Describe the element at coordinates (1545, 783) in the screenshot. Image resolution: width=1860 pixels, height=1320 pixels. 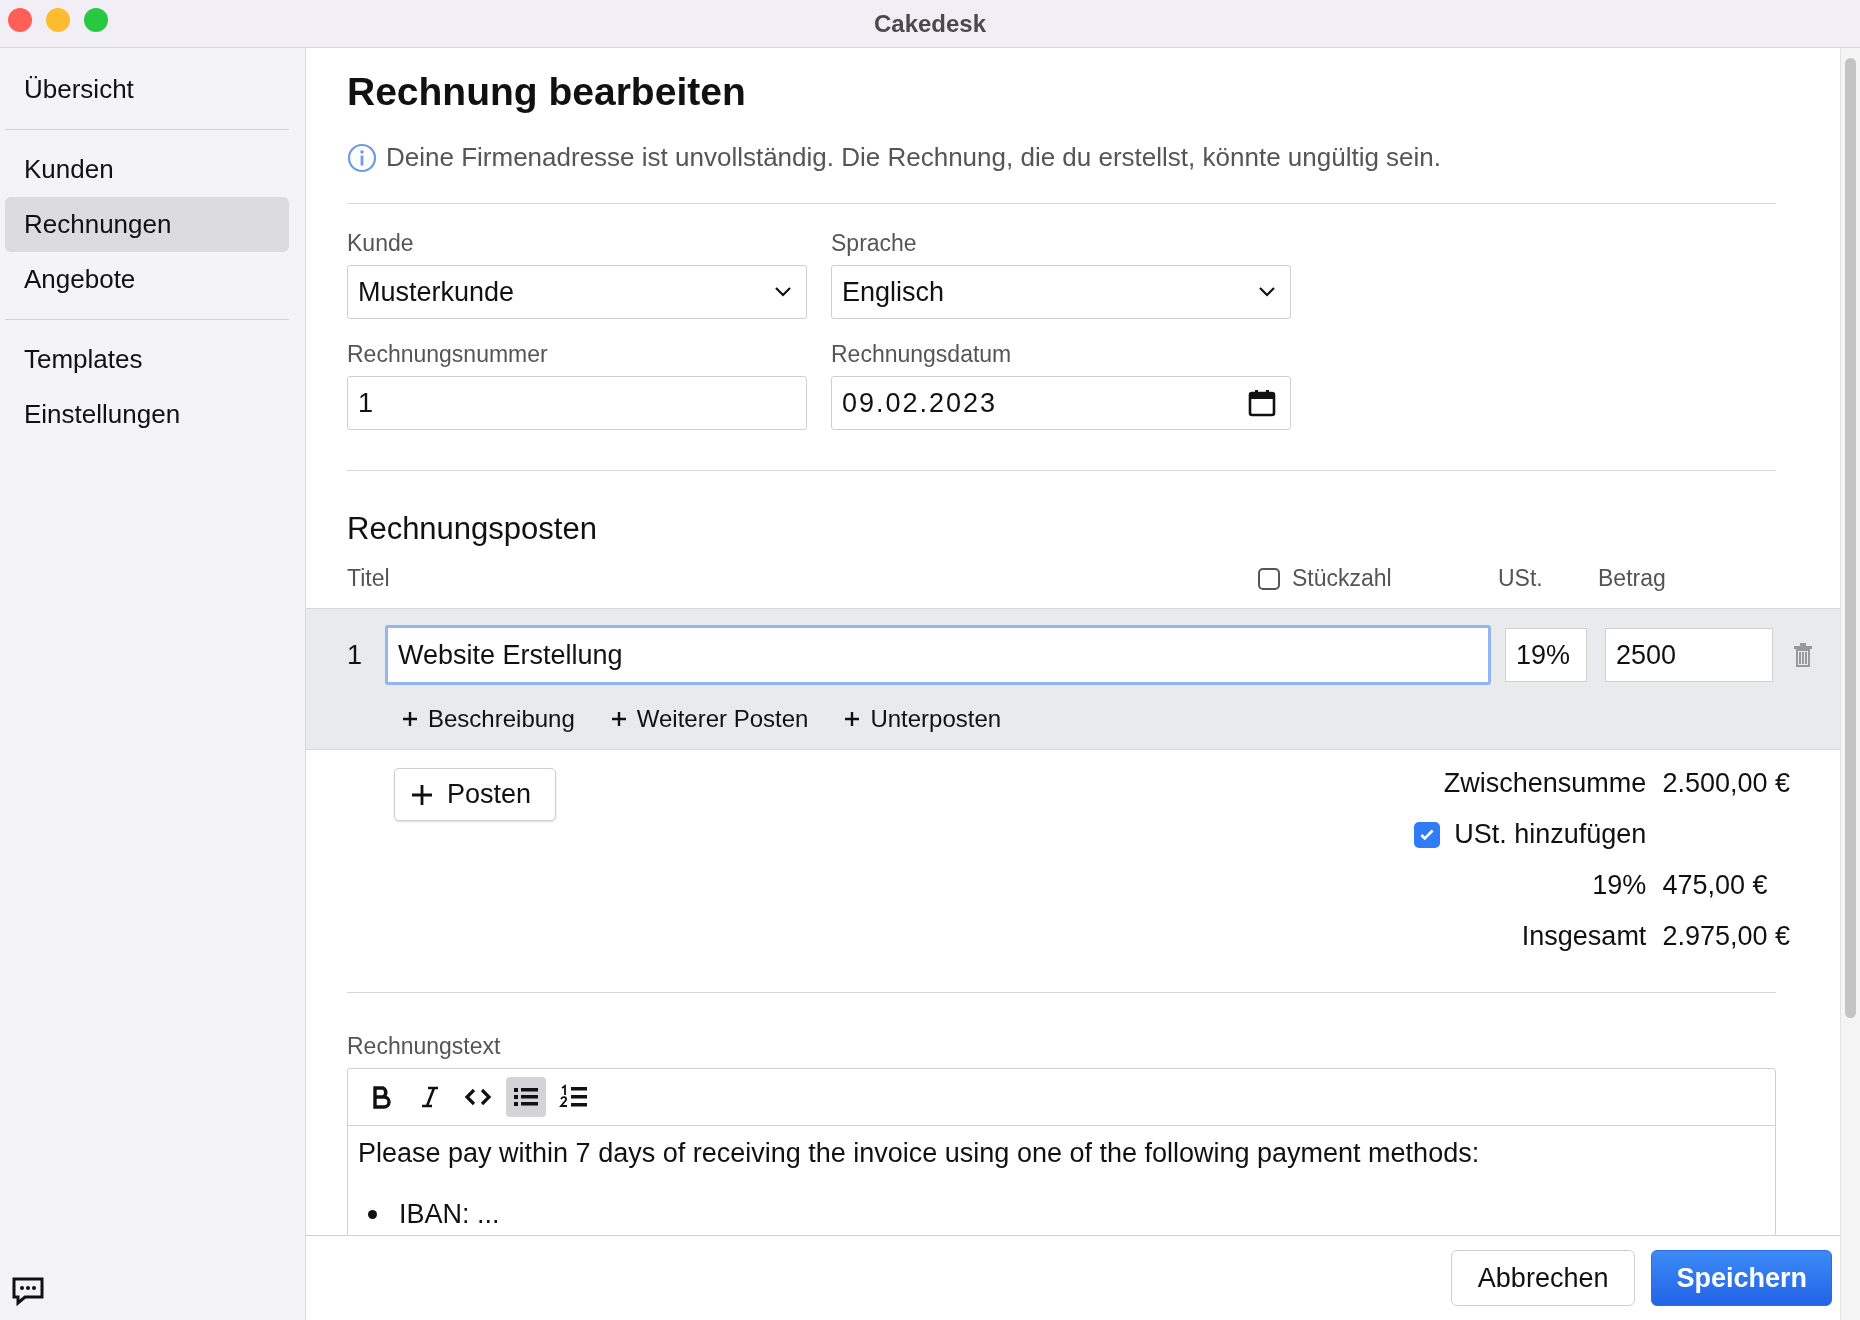
I see `subtotal-label: Zwischensumme` at that location.